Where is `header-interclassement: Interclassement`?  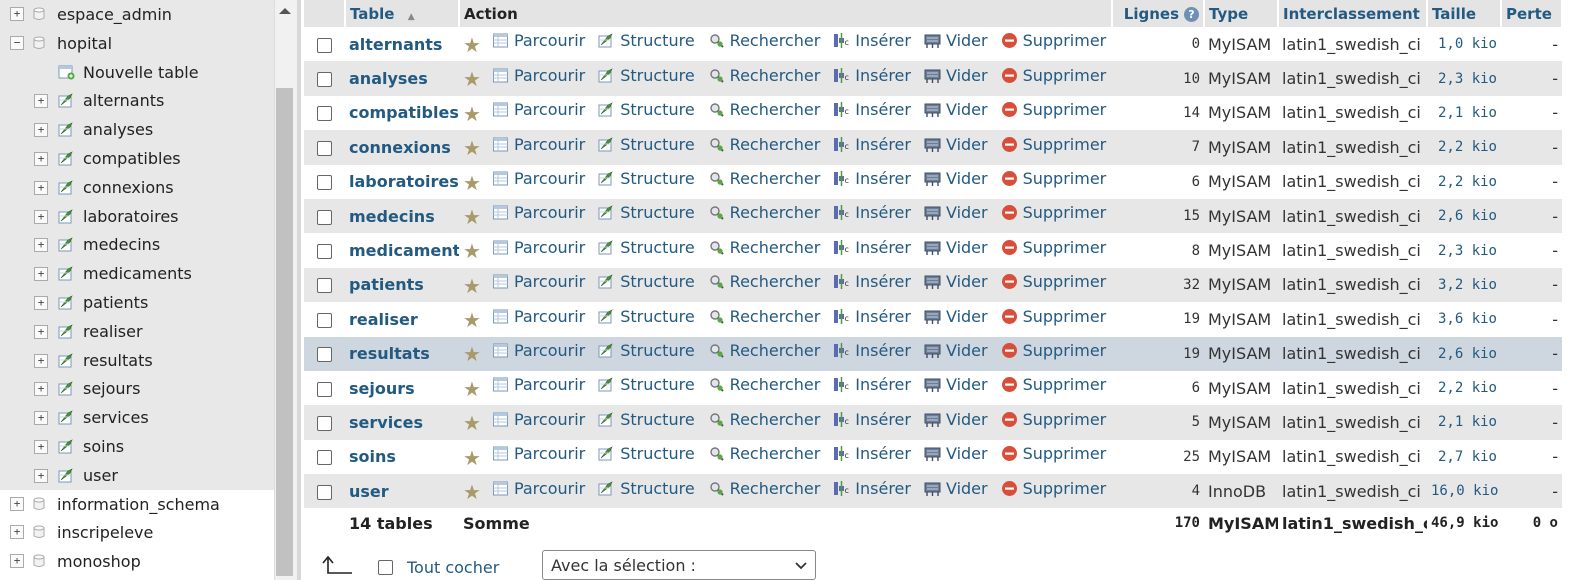 header-interclassement: Interclassement is located at coordinates (1353, 13).